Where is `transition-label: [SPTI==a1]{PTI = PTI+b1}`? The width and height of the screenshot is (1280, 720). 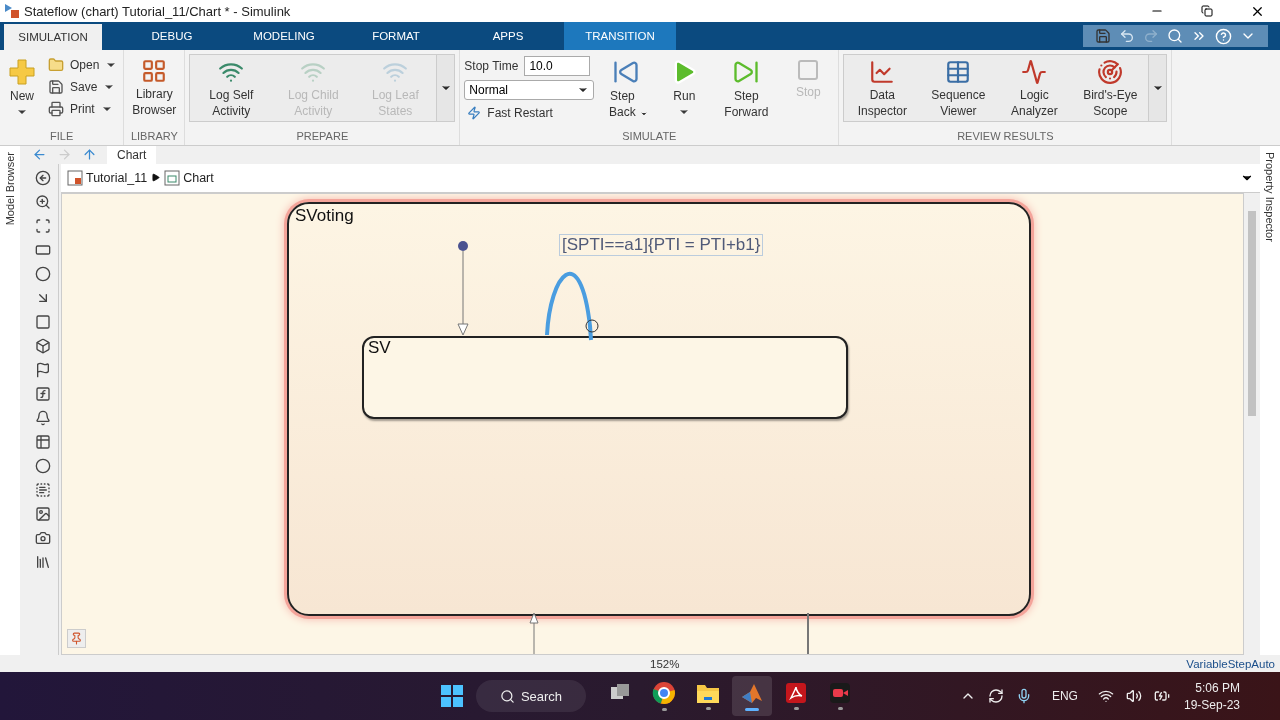
transition-label: [SPTI==a1]{PTI = PTI+b1} is located at coordinates (661, 244).